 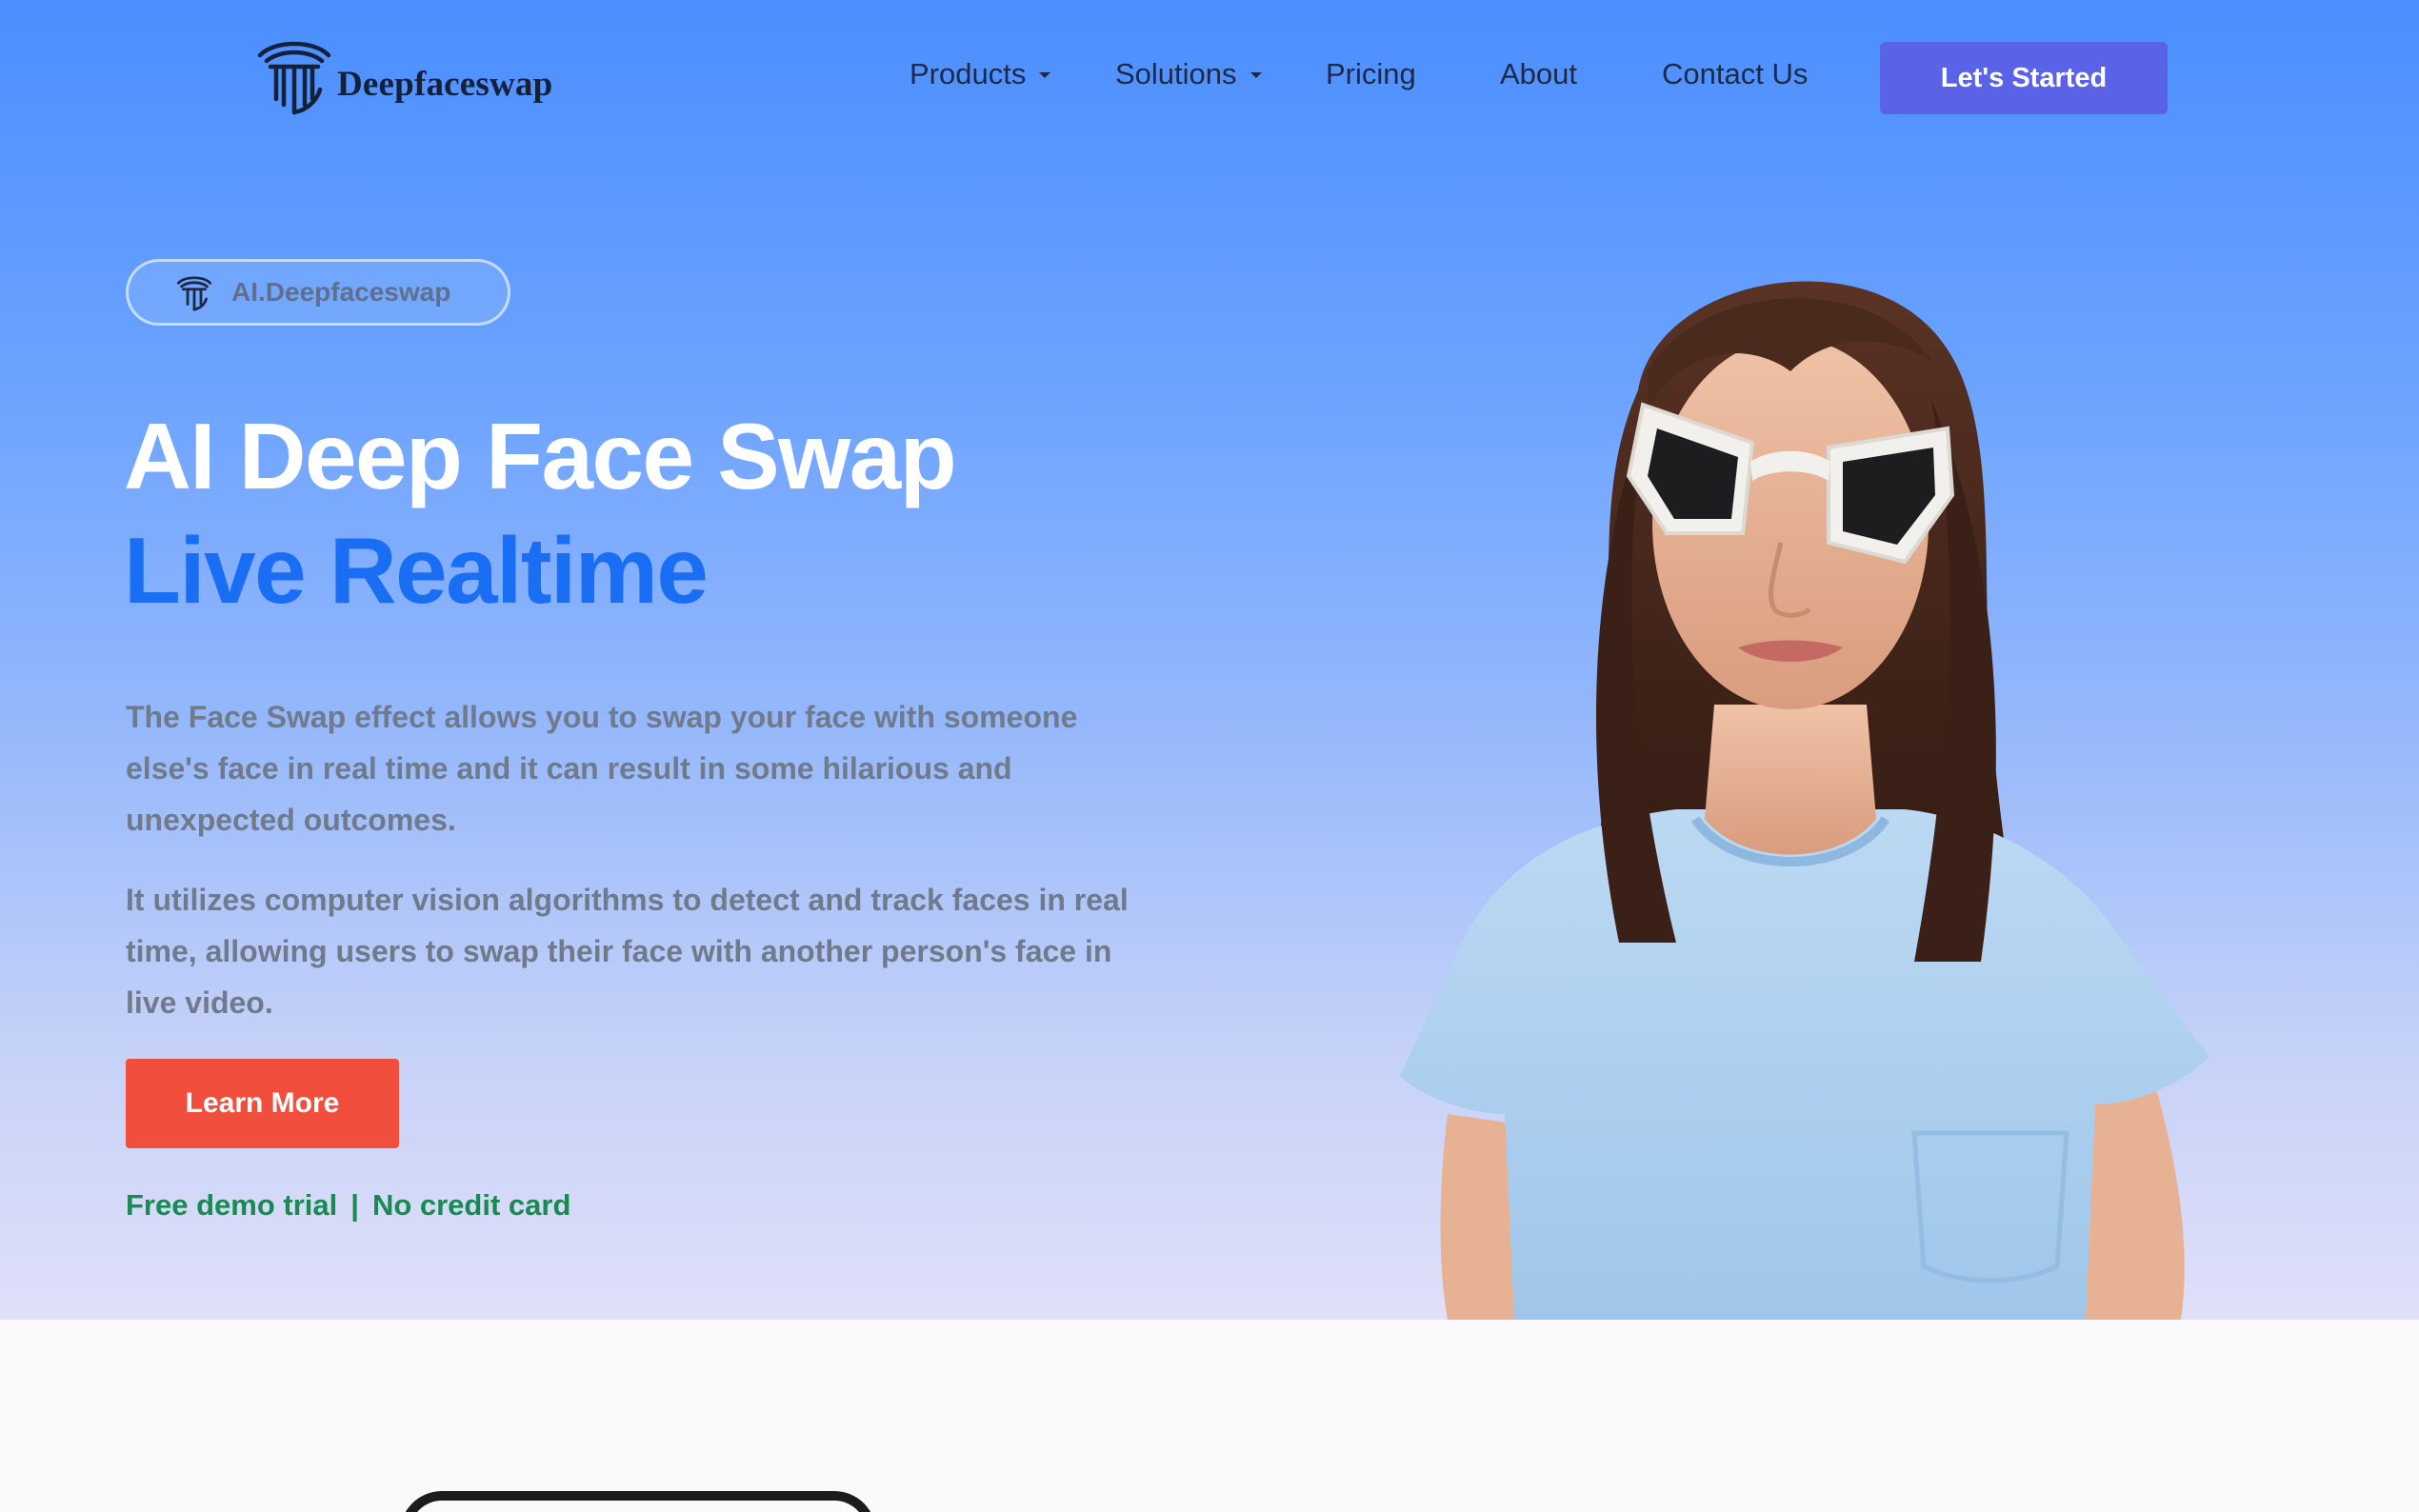 I want to click on nav-contact-us: Contact Us, so click(x=1735, y=74).